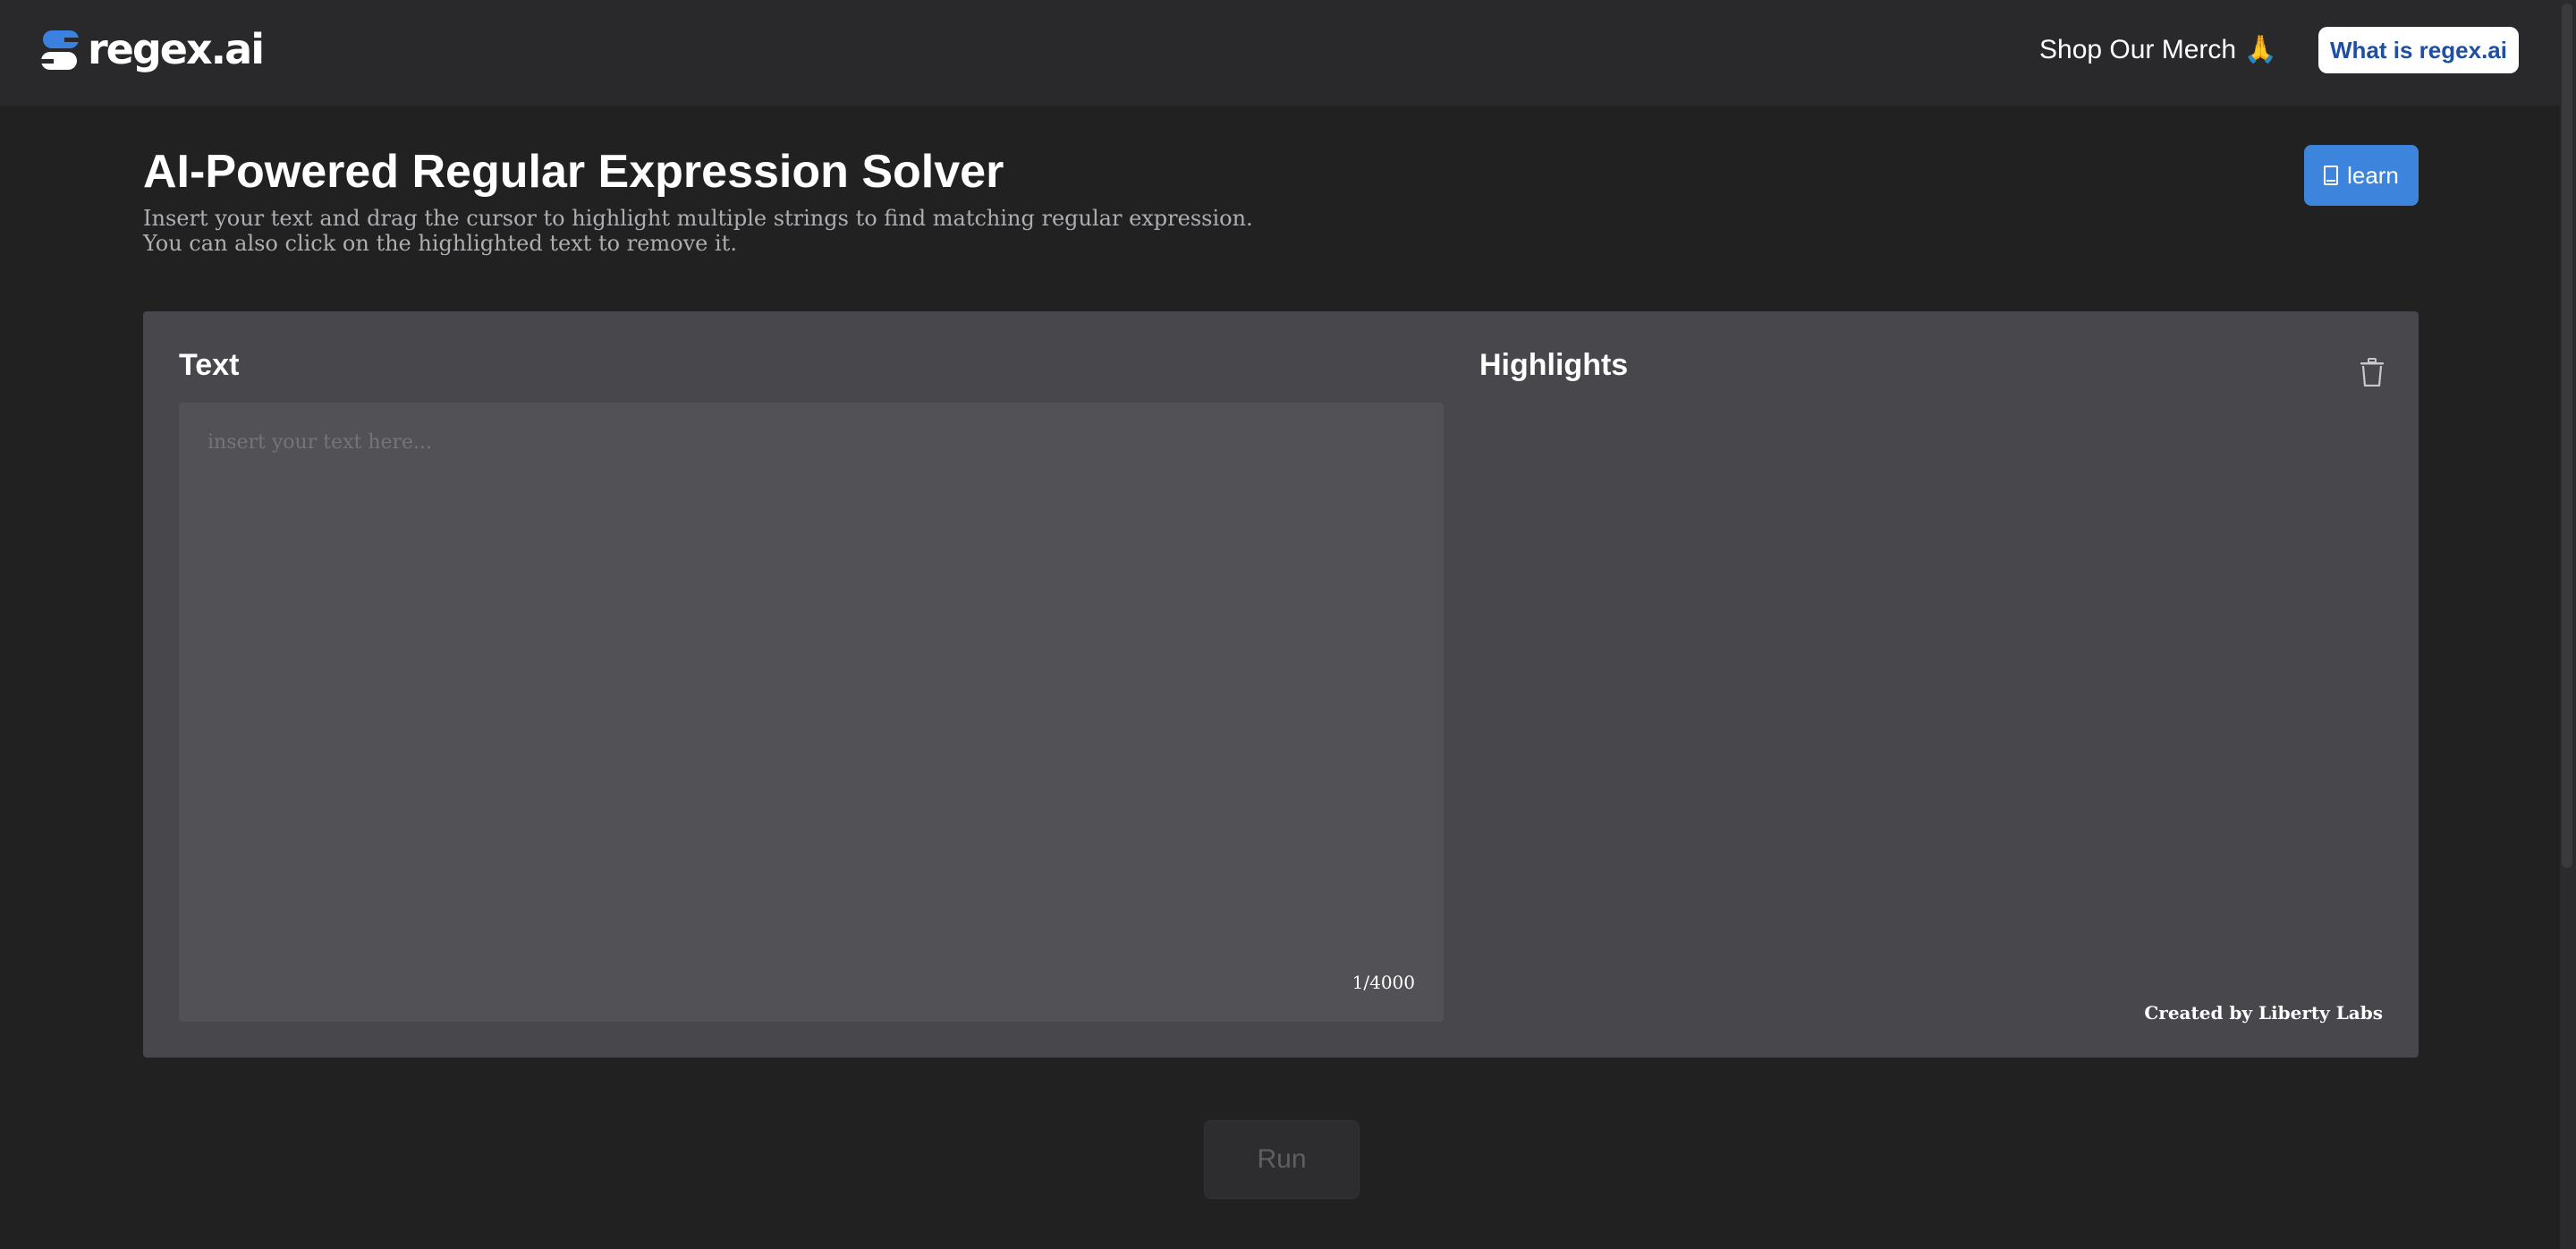 The height and width of the screenshot is (1249, 2576). What do you see at coordinates (2372, 372) in the screenshot?
I see `trash-icon` at bounding box center [2372, 372].